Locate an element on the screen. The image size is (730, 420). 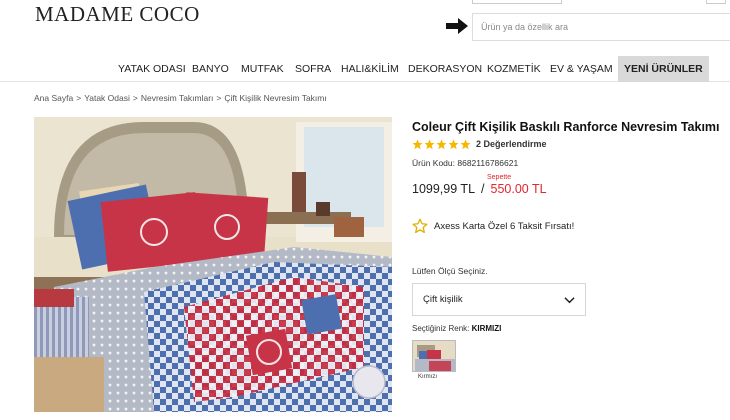
search-box is located at coordinates (601, 27).